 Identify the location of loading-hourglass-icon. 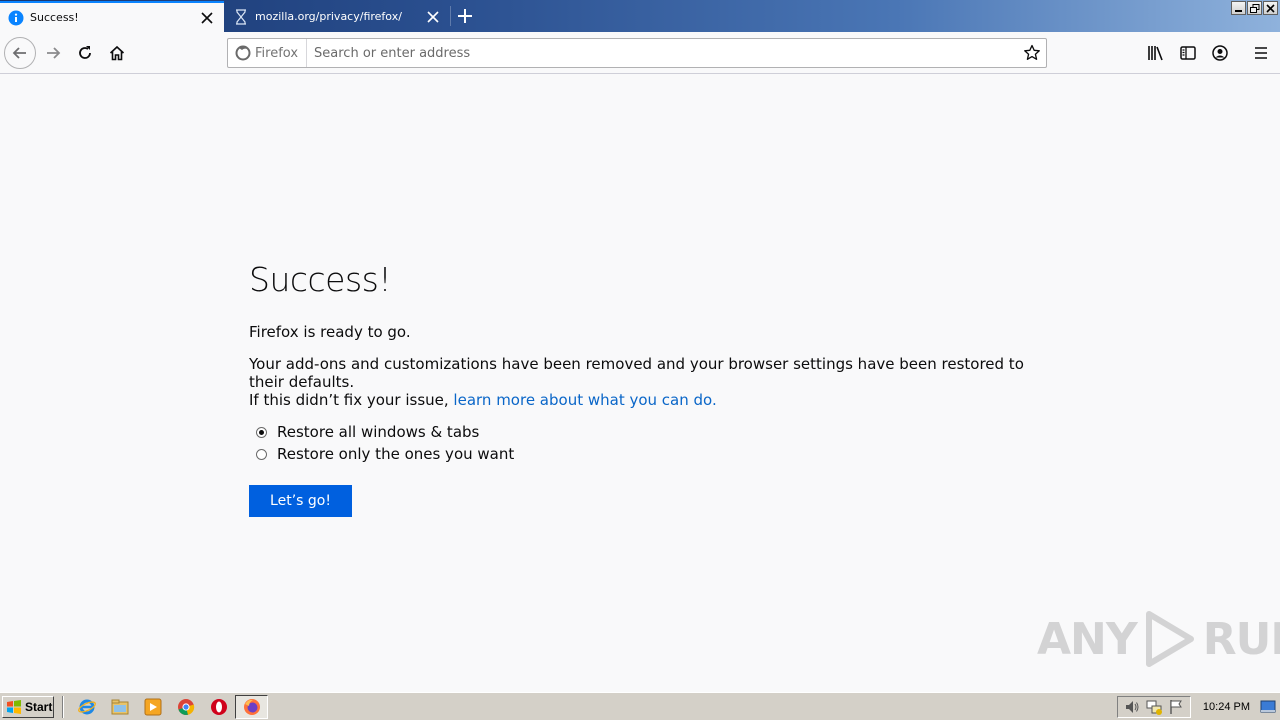
(241, 16).